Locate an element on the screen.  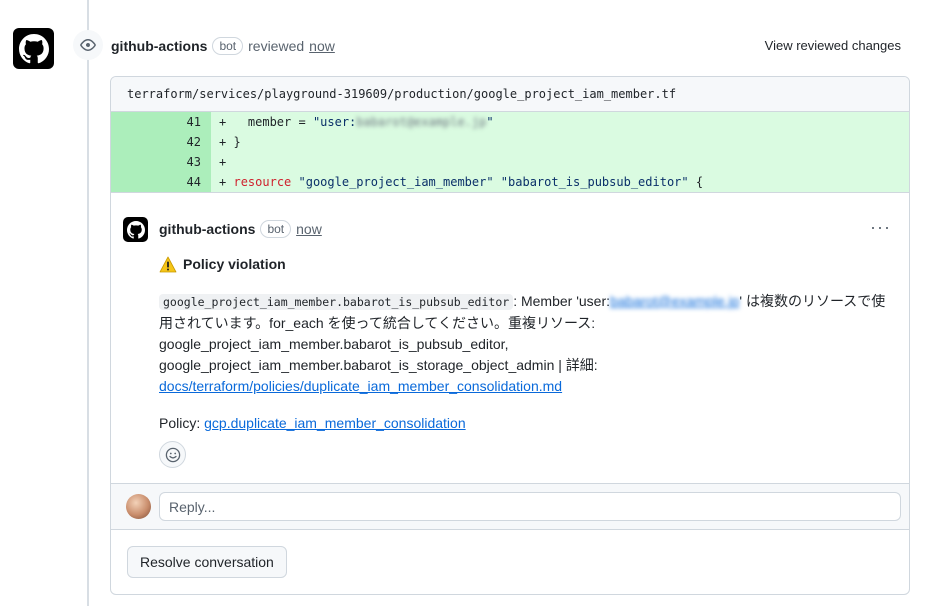
review-header: github-actions bot reviewed now is located at coordinates (223, 46).